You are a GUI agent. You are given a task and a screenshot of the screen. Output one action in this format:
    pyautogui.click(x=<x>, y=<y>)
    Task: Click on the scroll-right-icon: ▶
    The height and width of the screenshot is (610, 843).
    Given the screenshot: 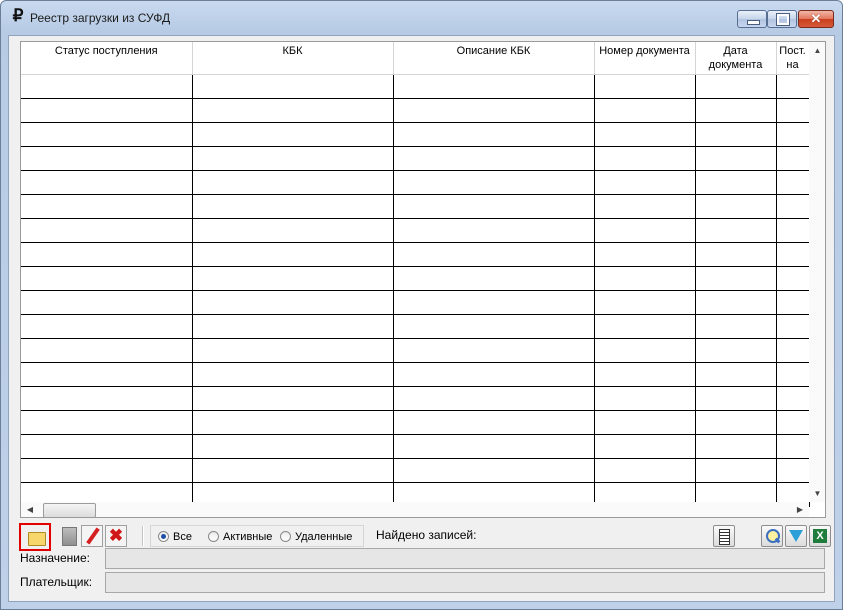 What is the action you would take?
    pyautogui.click(x=800, y=509)
    